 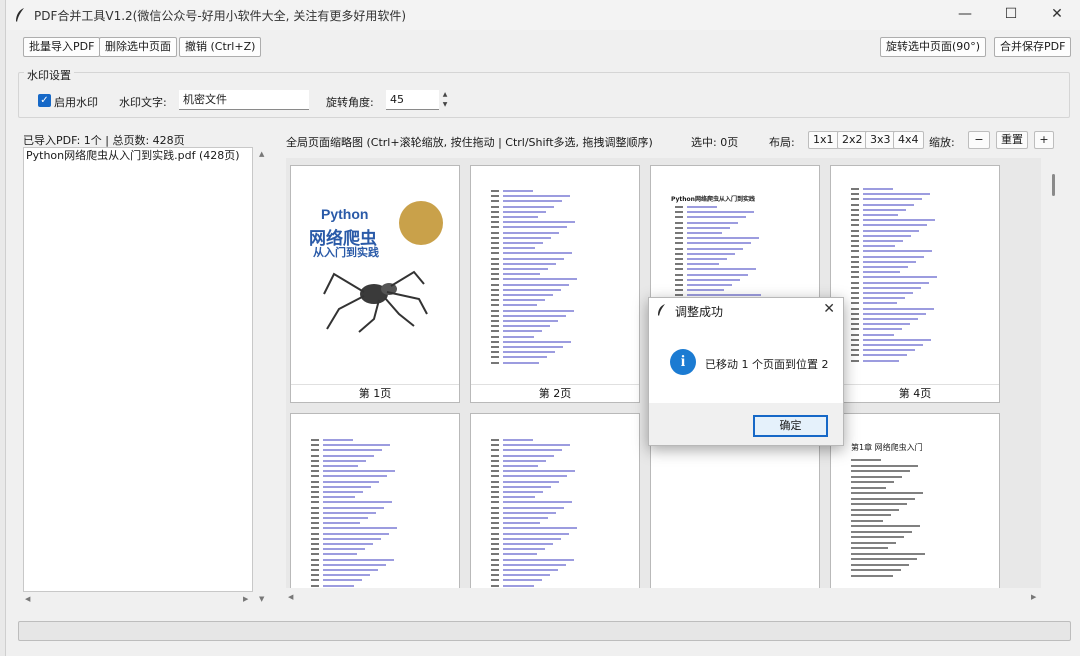 What do you see at coordinates (829, 309) in the screenshot?
I see `dialog-close-button: ✕` at bounding box center [829, 309].